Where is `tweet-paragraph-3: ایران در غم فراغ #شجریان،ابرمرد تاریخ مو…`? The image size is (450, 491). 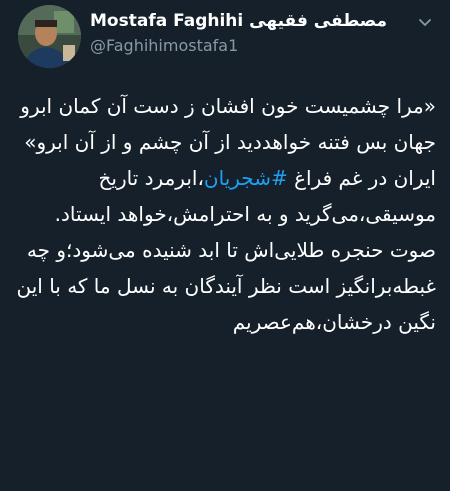 tweet-paragraph-3: ایران در غم فراغ #شجریان،ابرمرد تاریخ مو… is located at coordinates (223, 196).